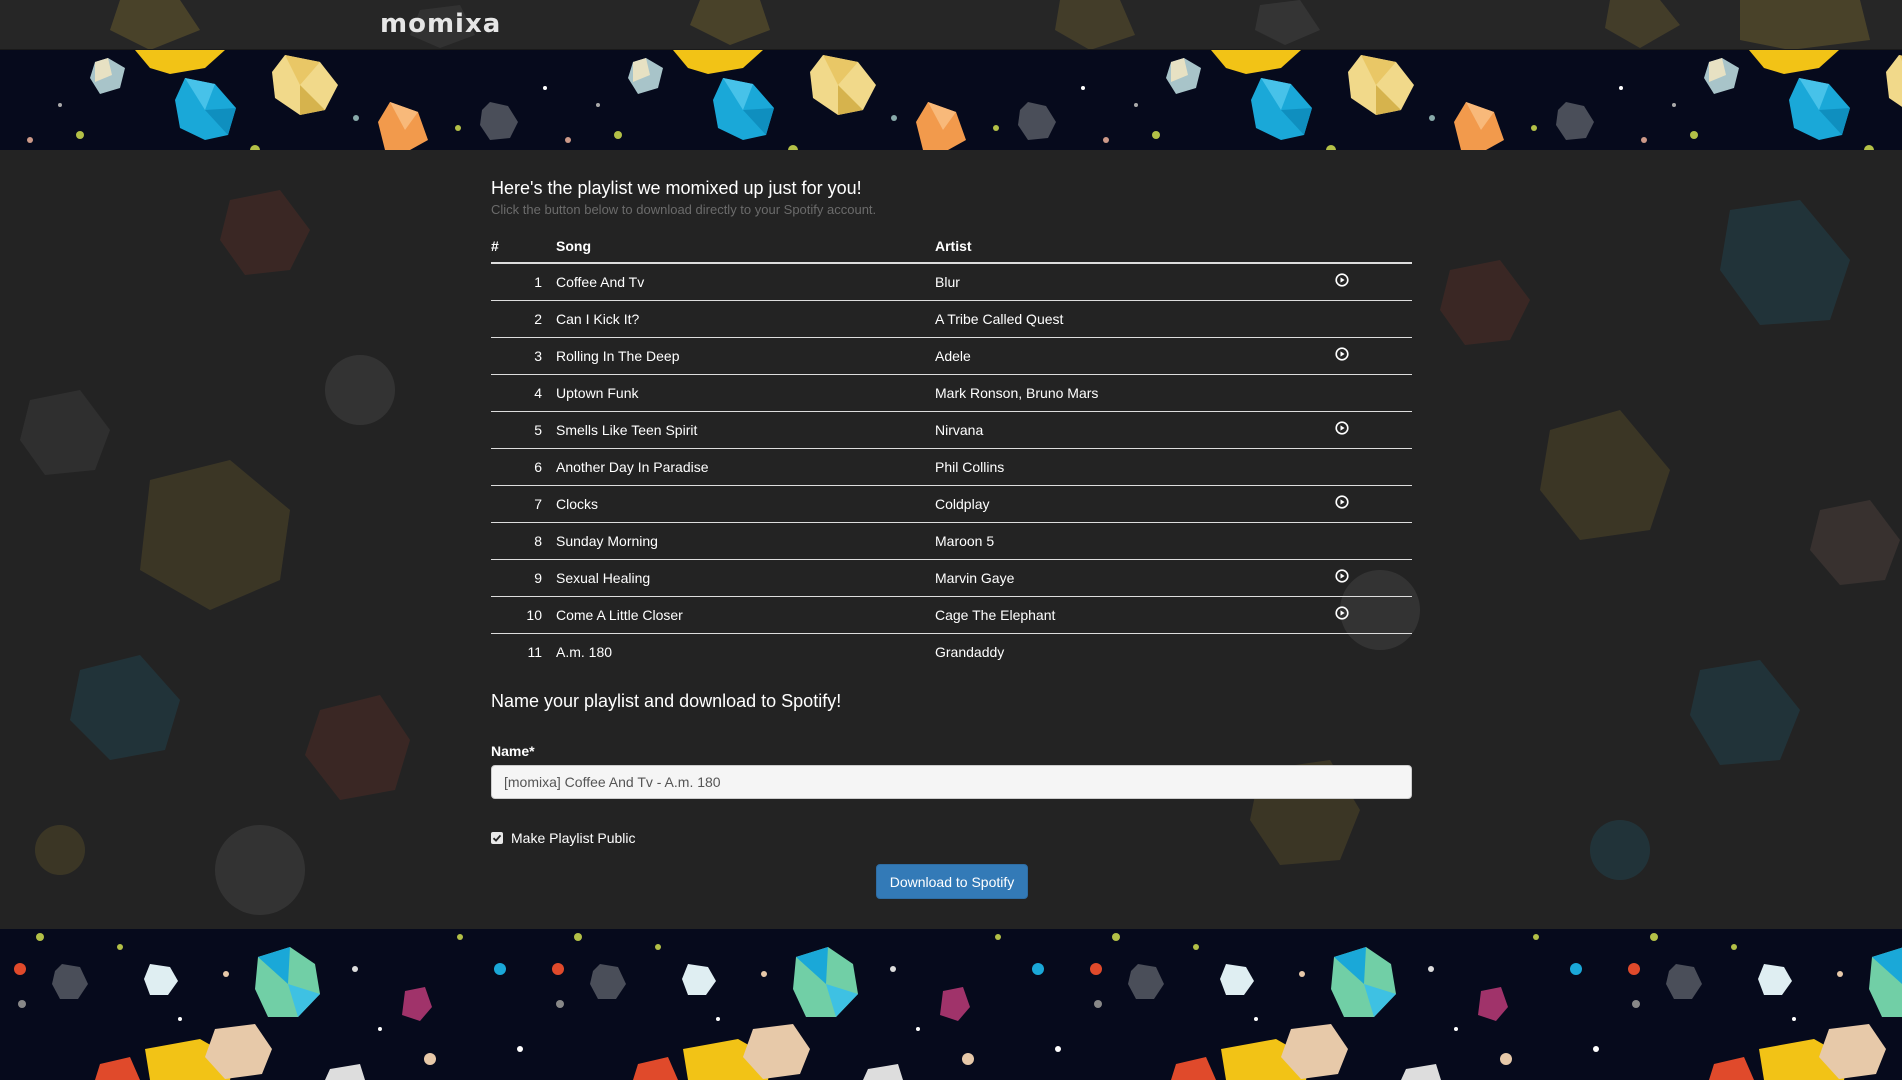 The width and height of the screenshot is (1902, 1080). Describe the element at coordinates (573, 838) in the screenshot. I see `public-checkbox-label: Make Playlist Public` at that location.